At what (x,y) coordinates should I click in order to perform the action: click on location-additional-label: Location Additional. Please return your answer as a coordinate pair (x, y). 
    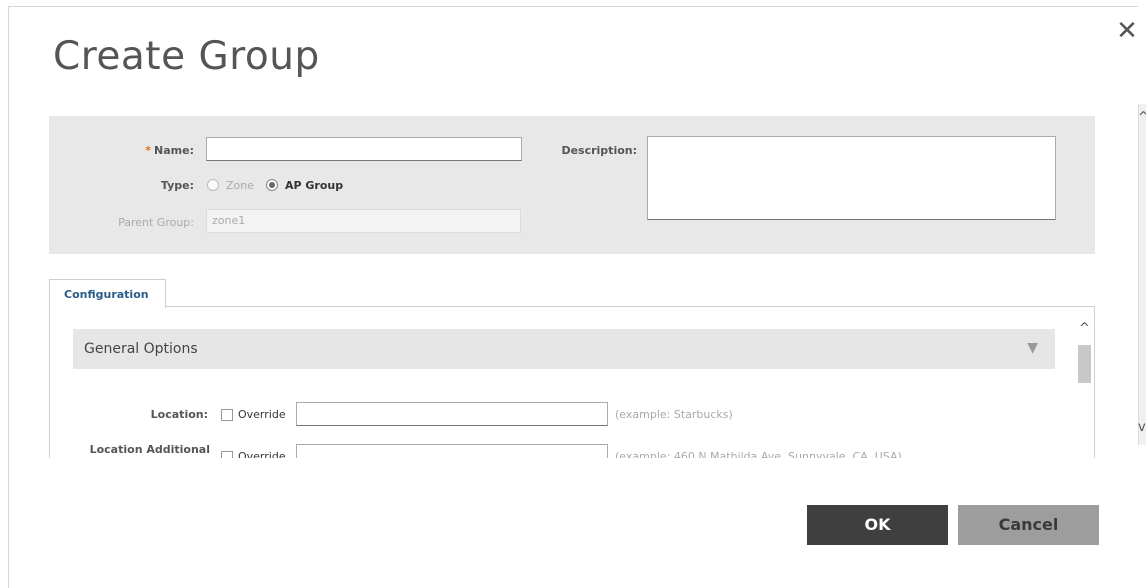
    Looking at the image, I should click on (149, 449).